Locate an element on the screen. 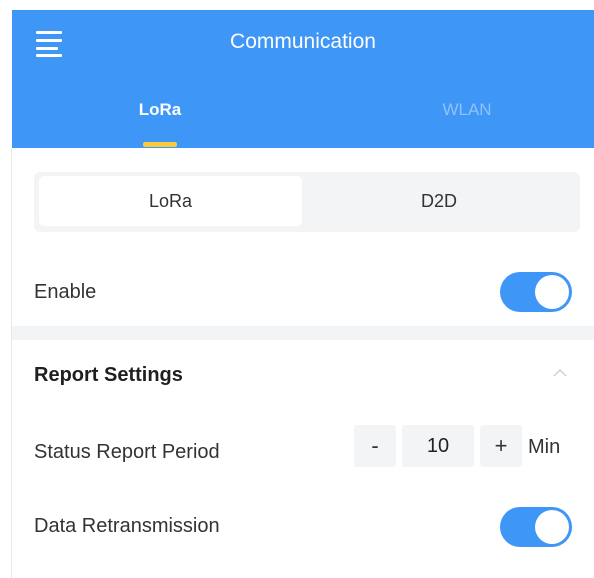  data-retransmission-toggle is located at coordinates (536, 527).